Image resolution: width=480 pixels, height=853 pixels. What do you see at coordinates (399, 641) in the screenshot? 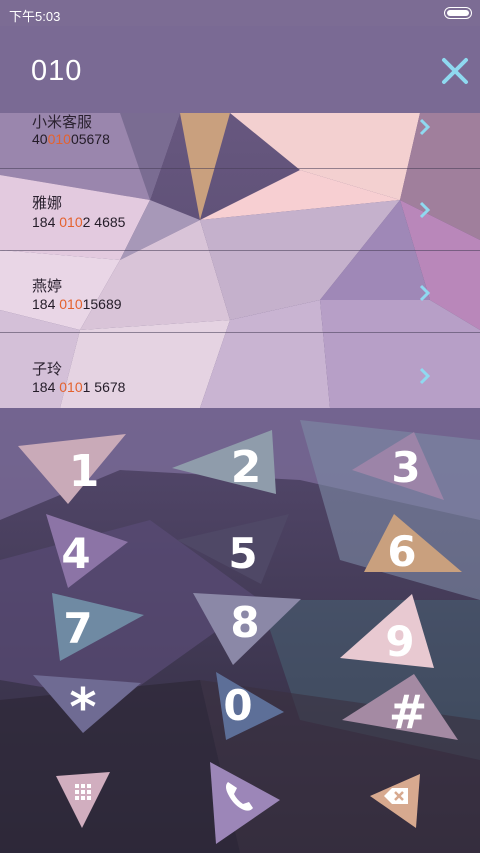
I see `svg-text: 9` at bounding box center [399, 641].